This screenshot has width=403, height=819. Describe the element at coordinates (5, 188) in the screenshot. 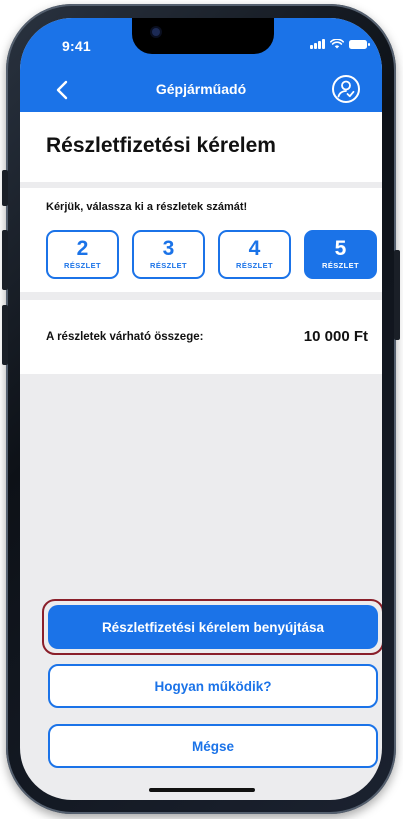

I see `mute-switch` at that location.